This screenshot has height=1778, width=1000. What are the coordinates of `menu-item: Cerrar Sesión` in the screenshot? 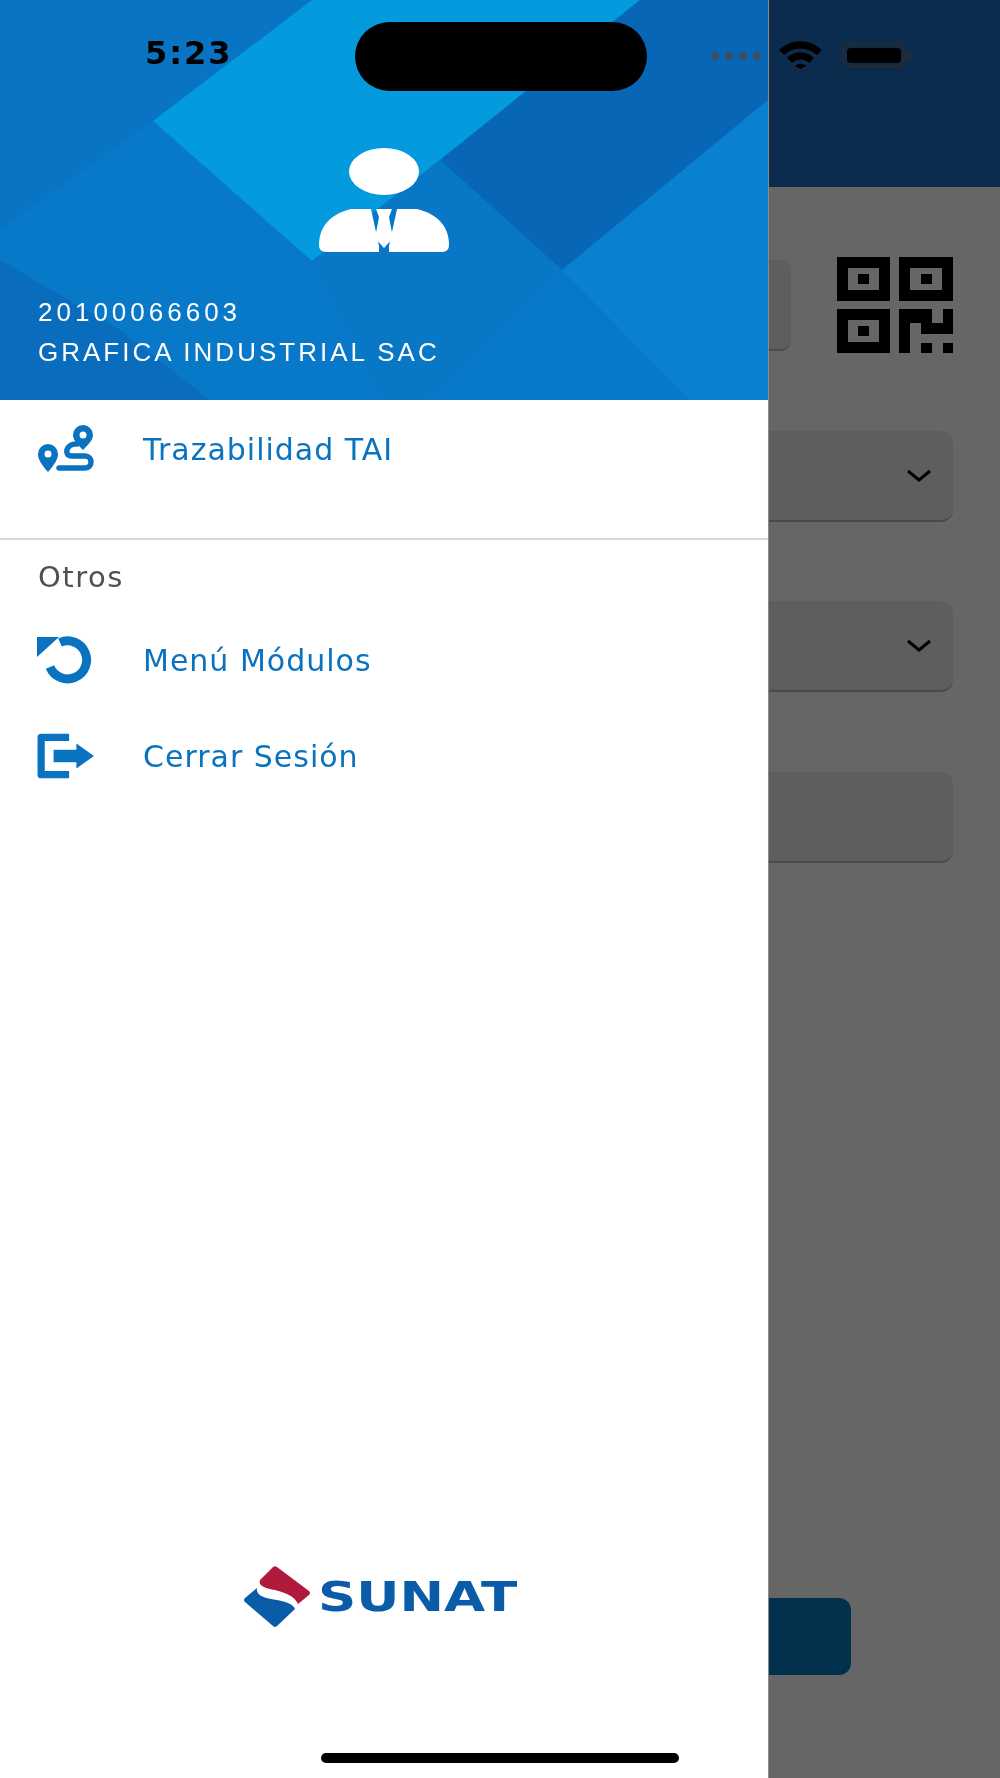 It's located at (384, 756).